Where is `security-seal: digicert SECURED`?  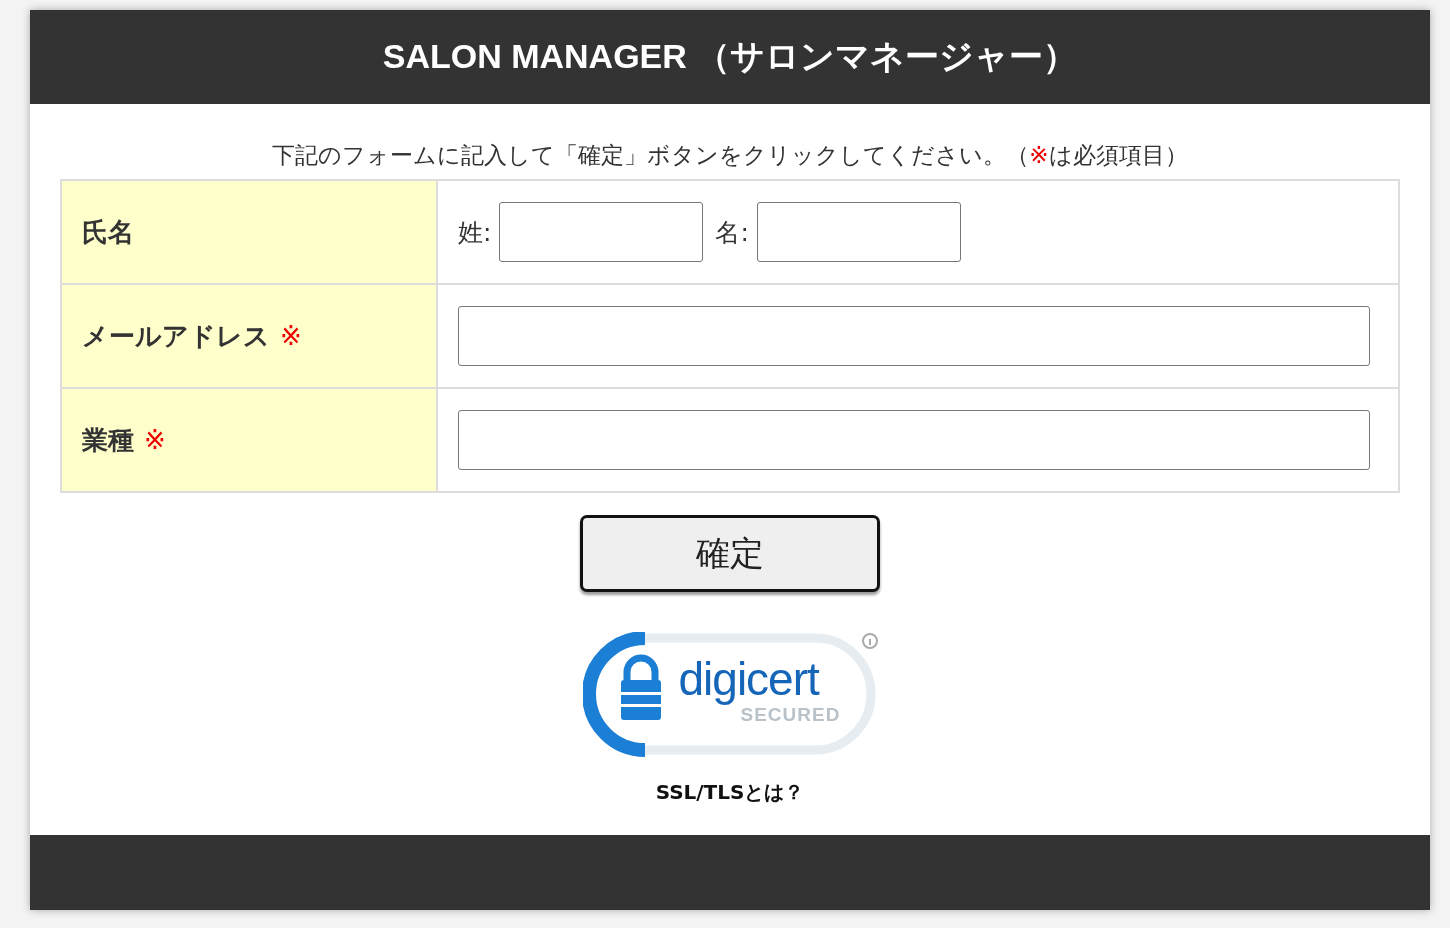 security-seal: digicert SECURED is located at coordinates (730, 694).